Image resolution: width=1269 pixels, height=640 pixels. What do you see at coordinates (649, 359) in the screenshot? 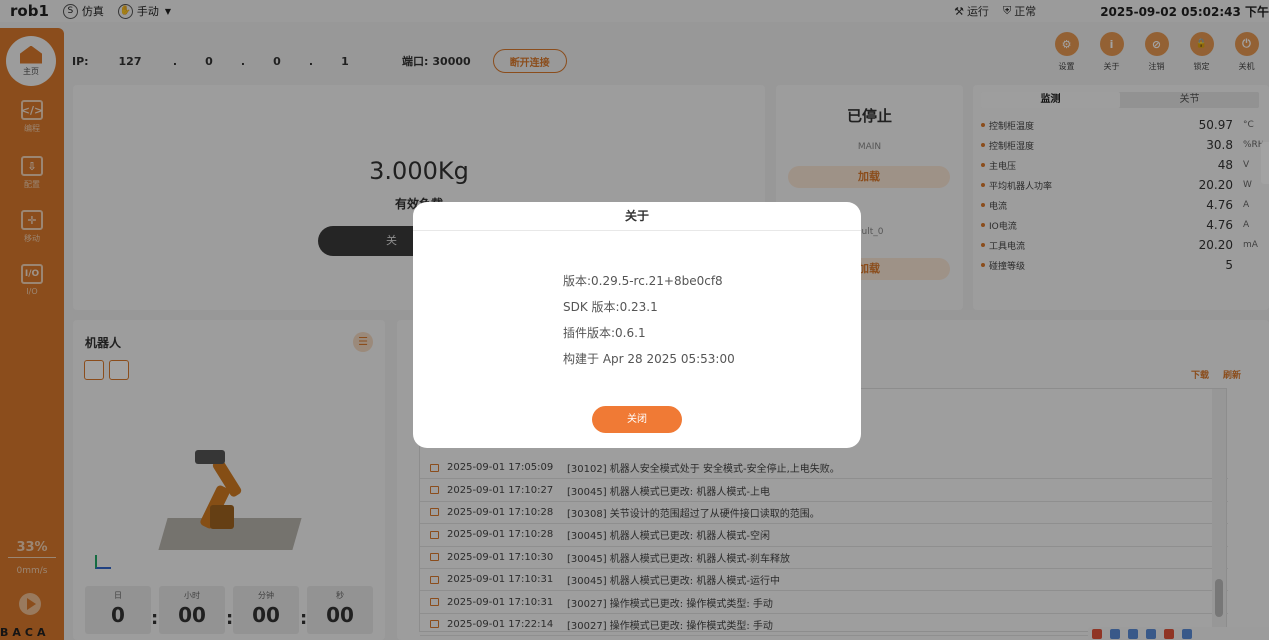
I see `build-date-text: 构建于 Apr 28 2025 05:53:00` at bounding box center [649, 359].